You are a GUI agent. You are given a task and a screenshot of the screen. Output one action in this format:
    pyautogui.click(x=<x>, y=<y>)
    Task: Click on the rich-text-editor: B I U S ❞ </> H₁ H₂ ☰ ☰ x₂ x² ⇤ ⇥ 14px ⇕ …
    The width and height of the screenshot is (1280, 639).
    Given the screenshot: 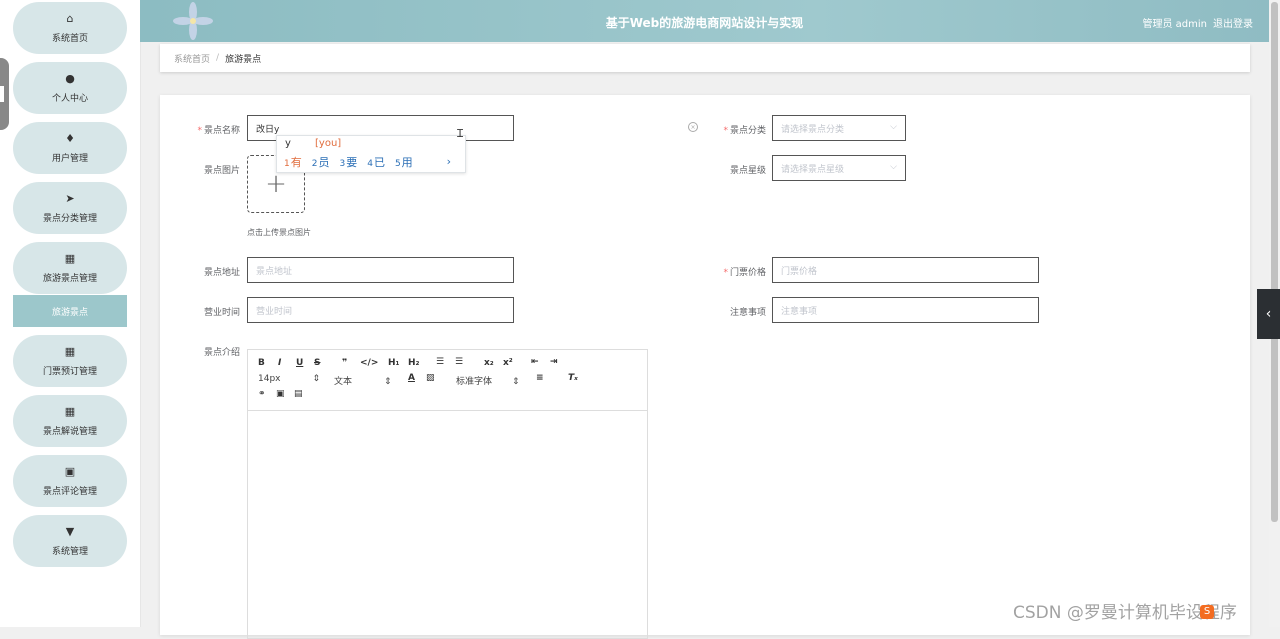 What is the action you would take?
    pyautogui.click(x=447, y=494)
    